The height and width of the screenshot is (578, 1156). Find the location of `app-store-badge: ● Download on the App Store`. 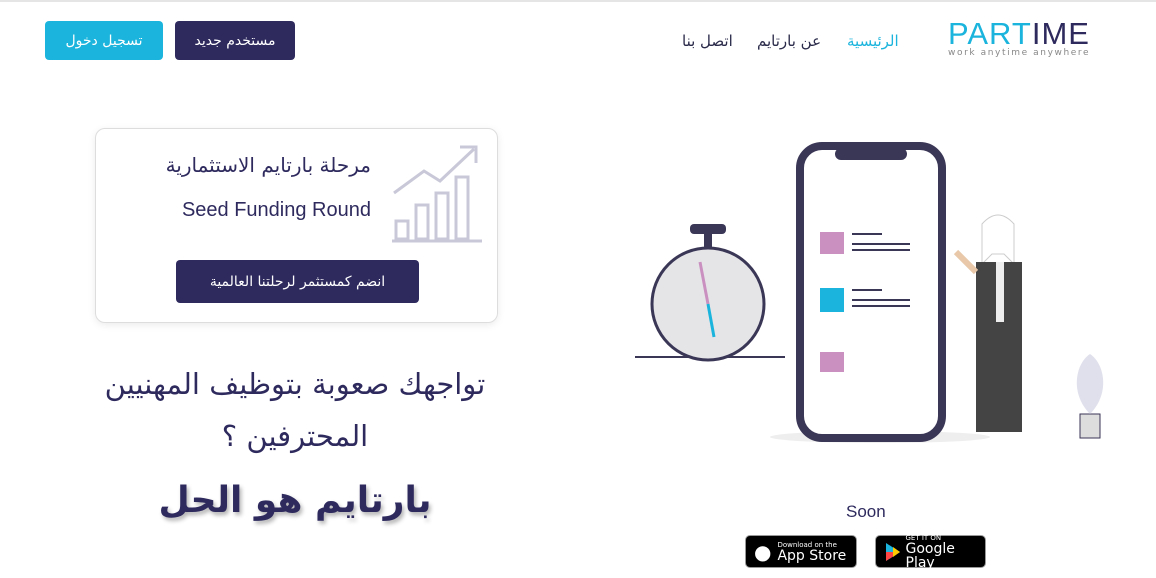

app-store-badge: ● Download on the App Store is located at coordinates (801, 551).